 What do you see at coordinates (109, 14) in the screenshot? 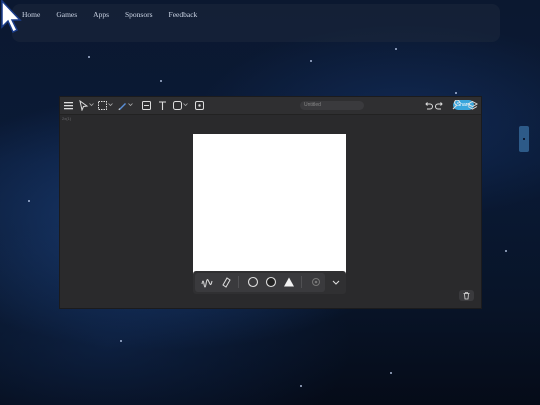
I see `nav-links: Home Games Apps Sponsors Feedback` at bounding box center [109, 14].